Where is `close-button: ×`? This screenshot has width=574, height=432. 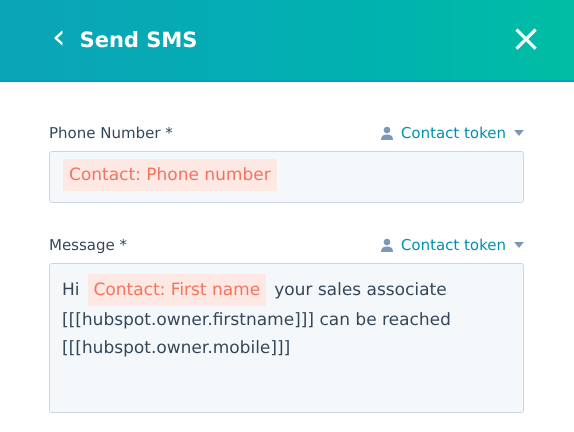
close-button: × is located at coordinates (526, 40).